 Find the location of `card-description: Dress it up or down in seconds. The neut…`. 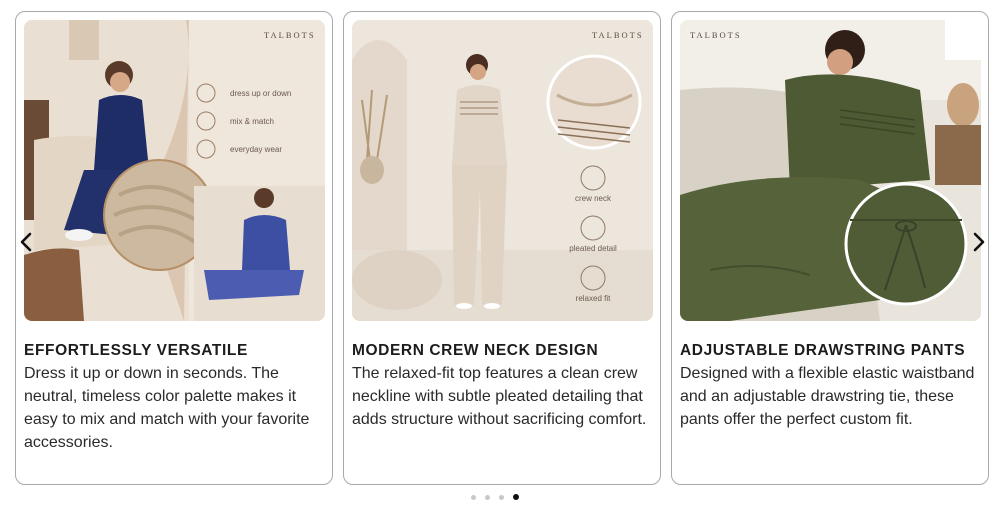

card-description: Dress it up or down in seconds. The neut… is located at coordinates (167, 408).